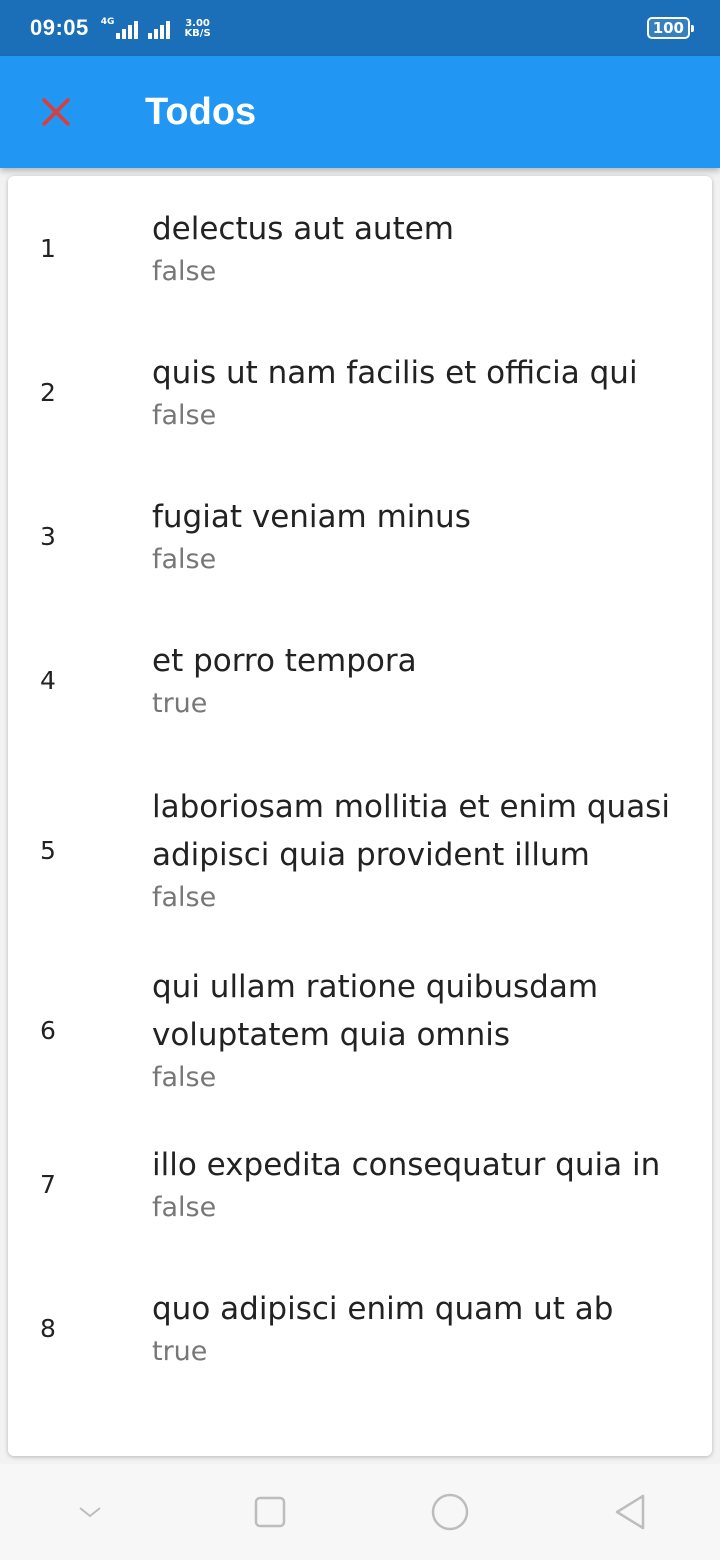 The height and width of the screenshot is (1560, 720). Describe the element at coordinates (201, 111) in the screenshot. I see `page-title: Todos` at that location.